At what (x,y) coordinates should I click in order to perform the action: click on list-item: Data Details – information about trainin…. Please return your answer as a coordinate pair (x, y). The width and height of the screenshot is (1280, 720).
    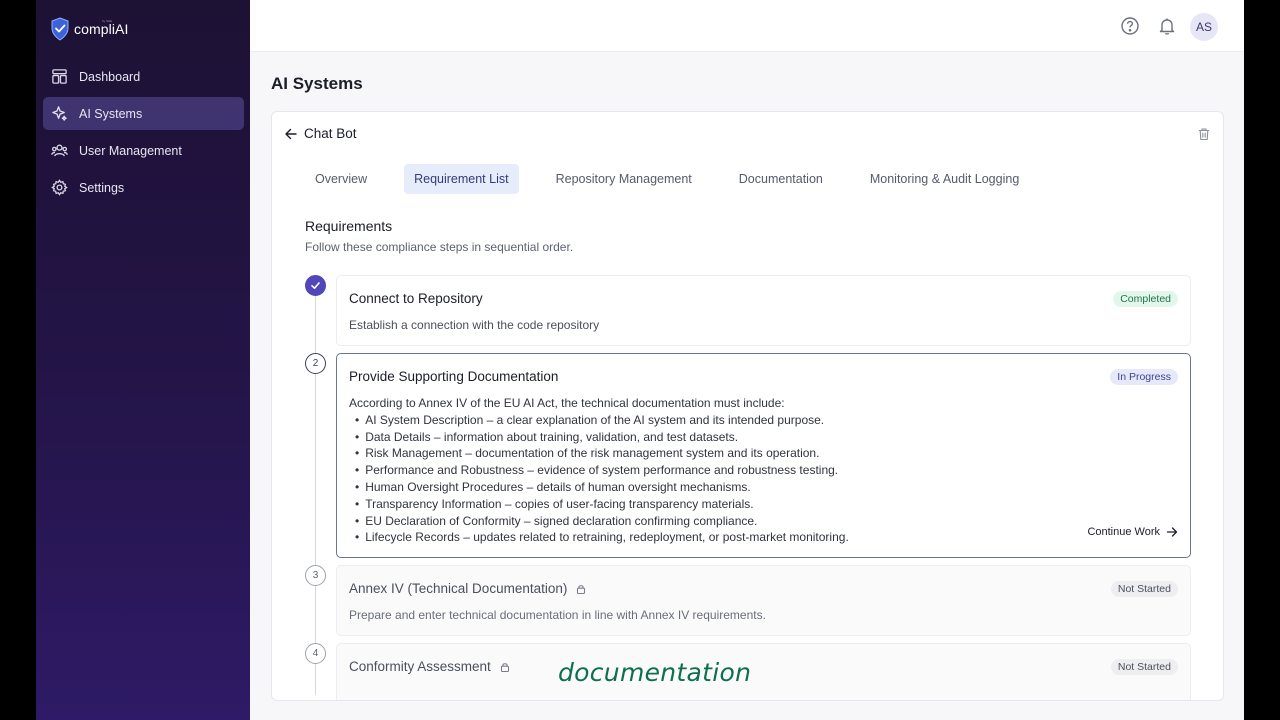
    Looking at the image, I should click on (602, 437).